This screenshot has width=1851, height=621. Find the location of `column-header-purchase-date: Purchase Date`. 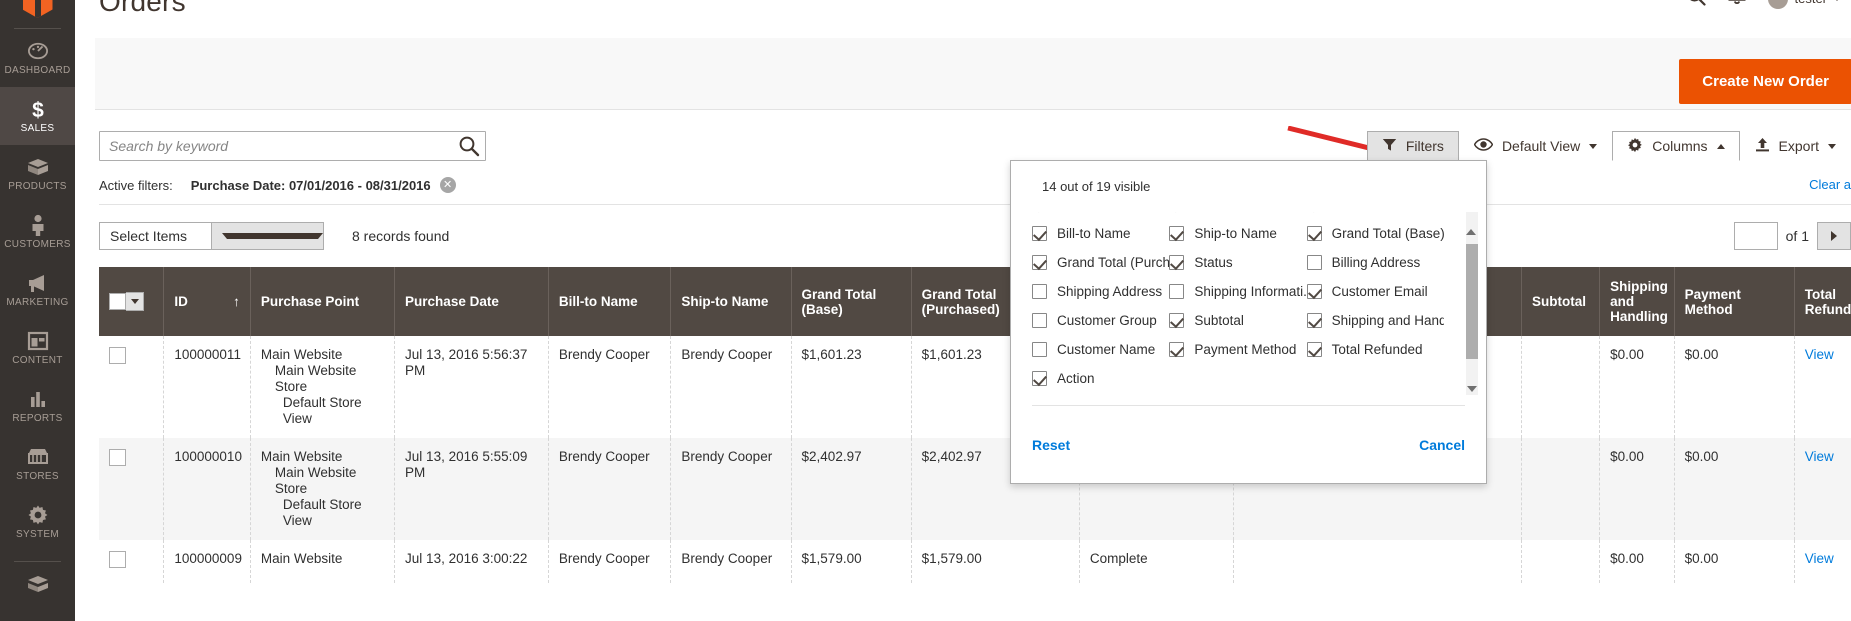

column-header-purchase-date: Purchase Date is located at coordinates (471, 301).